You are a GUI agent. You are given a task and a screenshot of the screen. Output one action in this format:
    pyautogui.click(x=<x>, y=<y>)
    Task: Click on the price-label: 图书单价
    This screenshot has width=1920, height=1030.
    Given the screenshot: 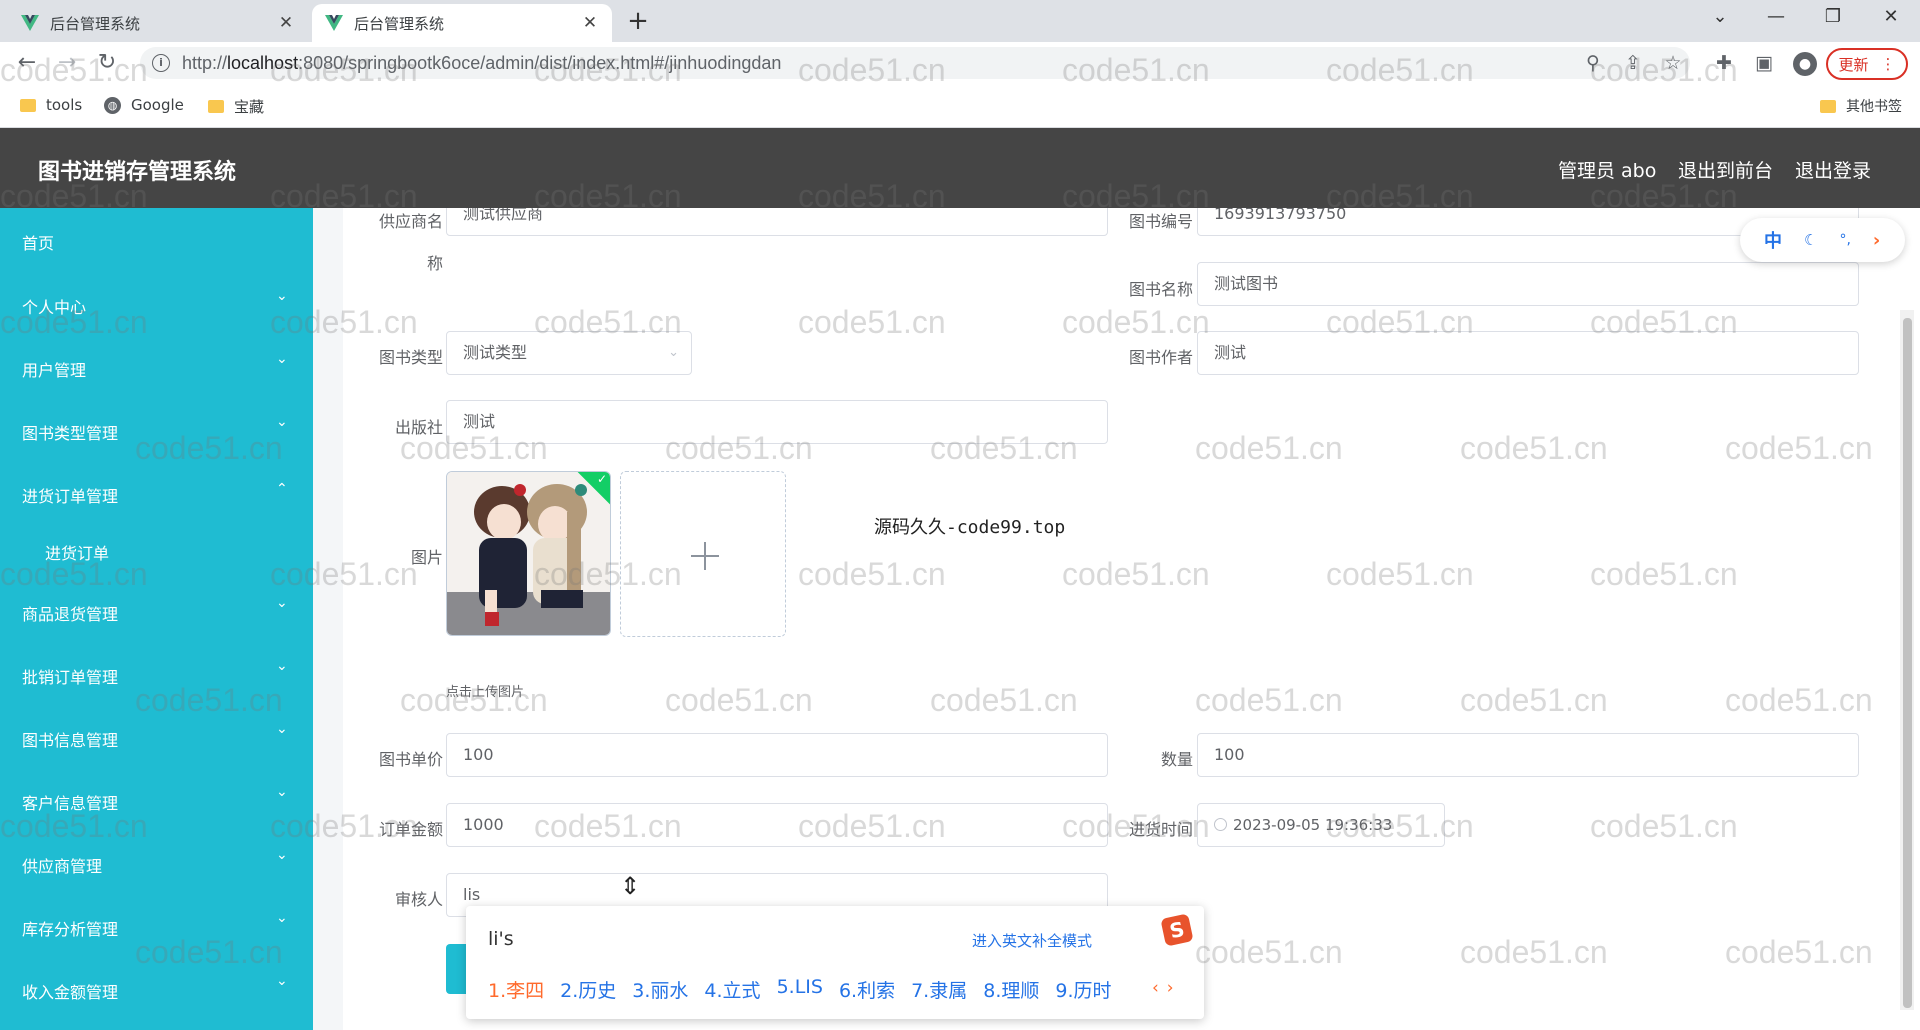 What is the action you would take?
    pyautogui.click(x=410, y=759)
    